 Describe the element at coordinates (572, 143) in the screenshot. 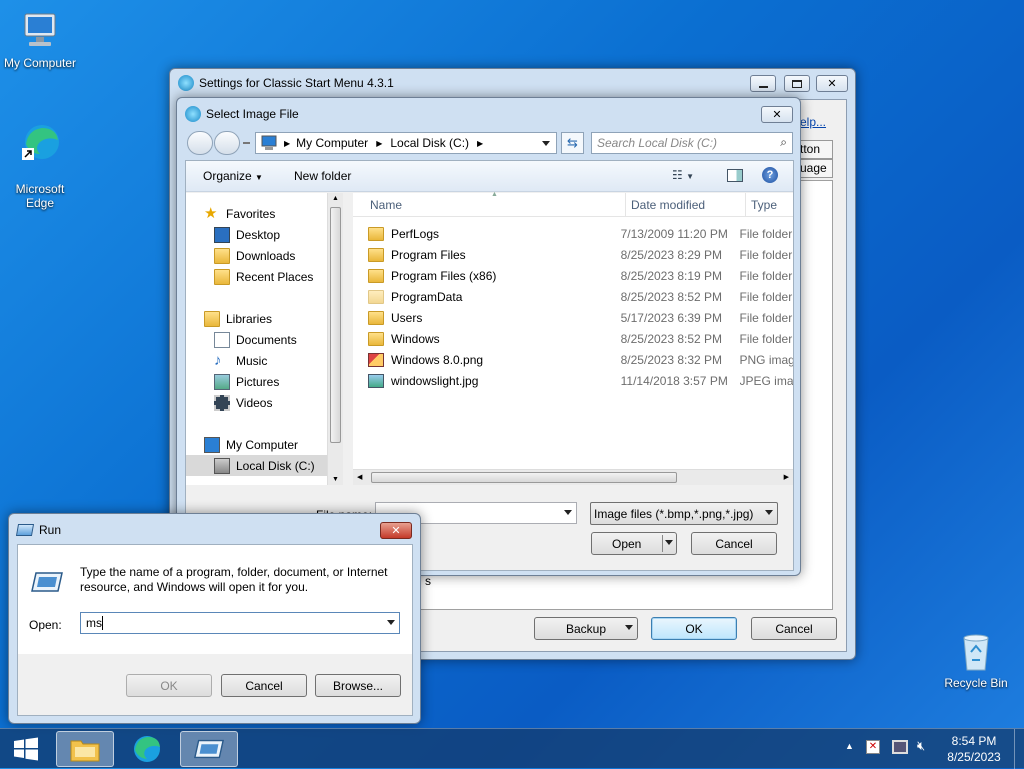

I see `refresh-button: ⇆` at that location.